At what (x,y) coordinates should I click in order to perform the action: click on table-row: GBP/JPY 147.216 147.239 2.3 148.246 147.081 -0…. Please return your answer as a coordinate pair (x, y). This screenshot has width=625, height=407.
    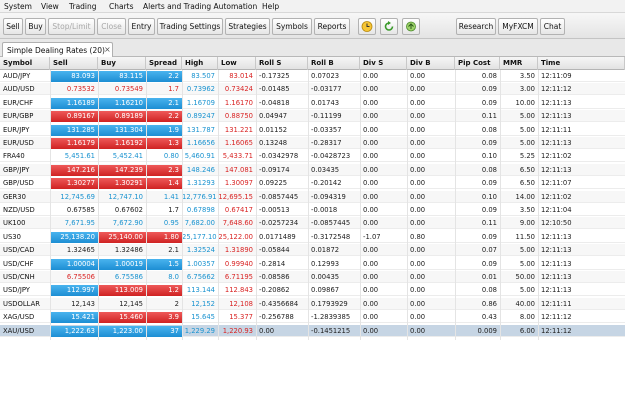
    Looking at the image, I should click on (312, 169).